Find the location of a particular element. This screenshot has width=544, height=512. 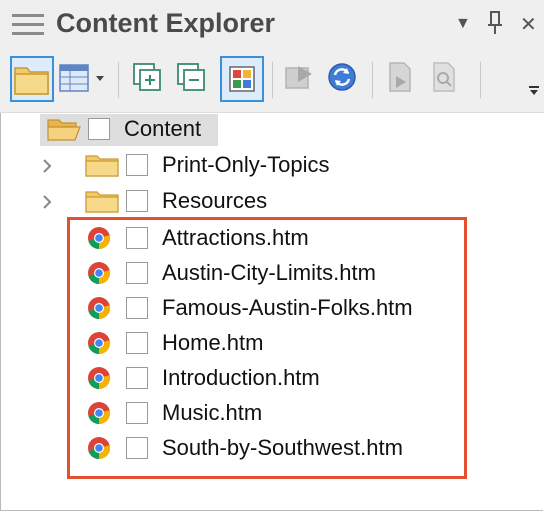

toolbar-color-grid-button is located at coordinates (242, 79).